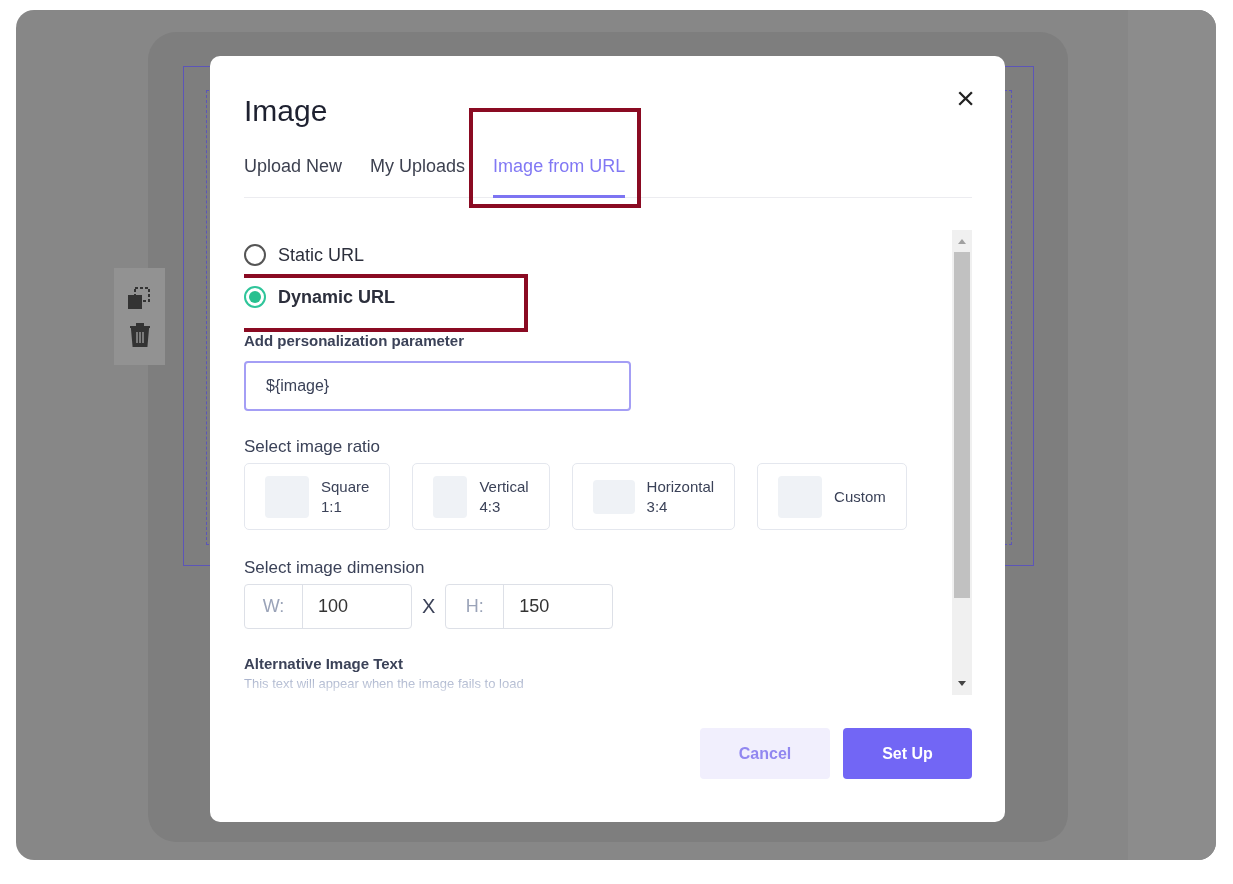 Image resolution: width=1233 pixels, height=884 pixels. What do you see at coordinates (418, 173) in the screenshot?
I see `dialog-tab: My Uploads` at bounding box center [418, 173].